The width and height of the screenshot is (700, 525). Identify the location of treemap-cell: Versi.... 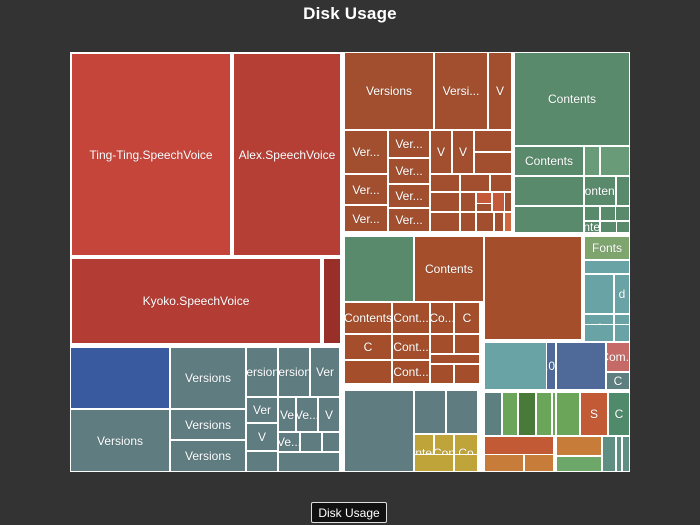
(461, 91).